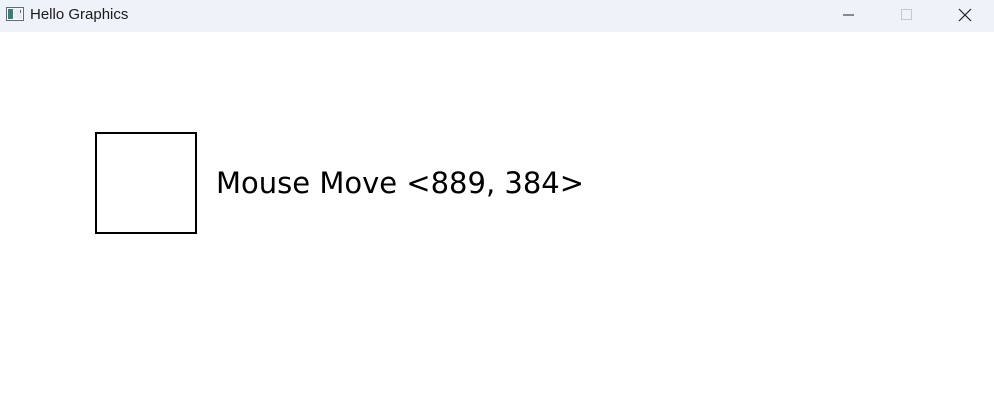  Describe the element at coordinates (497, 16) in the screenshot. I see `title-bar: Hello Graphics` at that location.